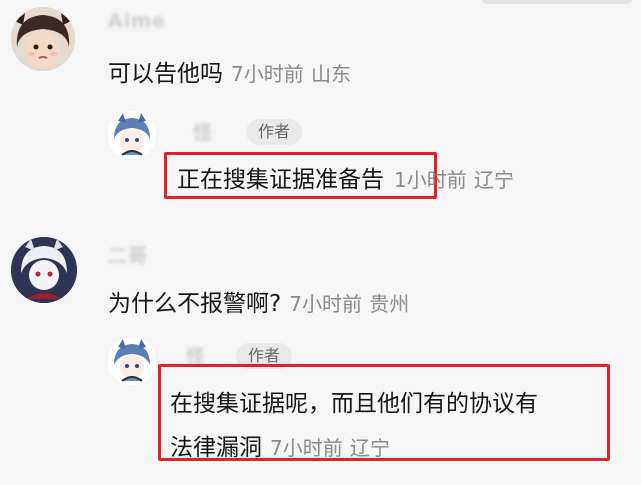  What do you see at coordinates (389, 304) in the screenshot?
I see `comment-location: 贵州` at bounding box center [389, 304].